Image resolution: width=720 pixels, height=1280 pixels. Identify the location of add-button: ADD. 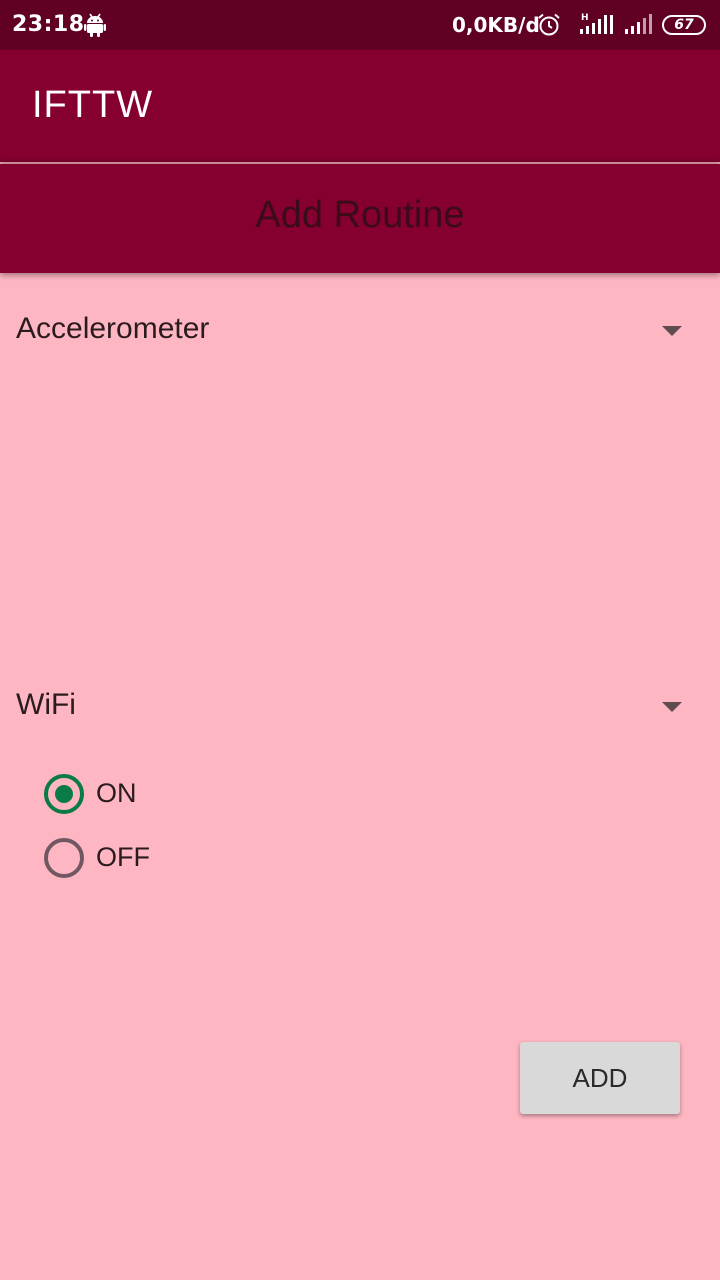
(600, 1078).